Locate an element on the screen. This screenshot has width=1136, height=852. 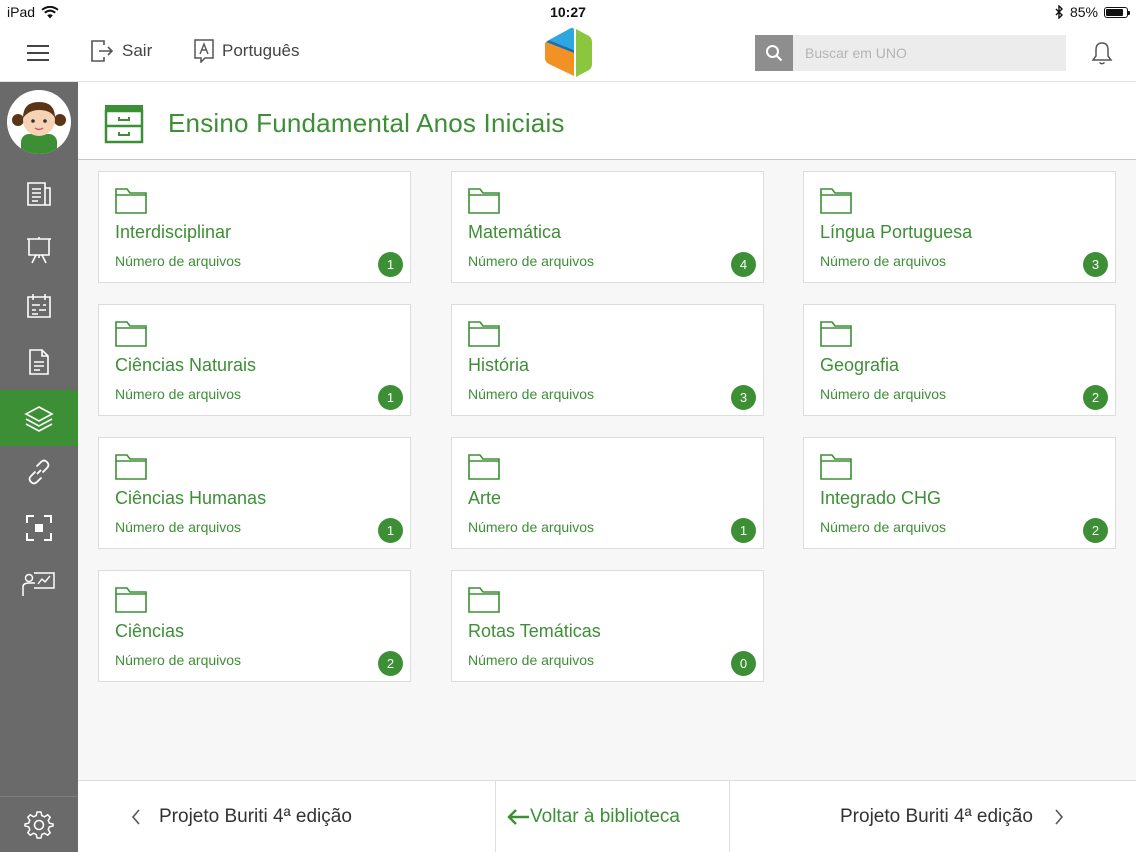
category-card: Interdisciplinar Número de arquivos 1 is located at coordinates (254, 227).